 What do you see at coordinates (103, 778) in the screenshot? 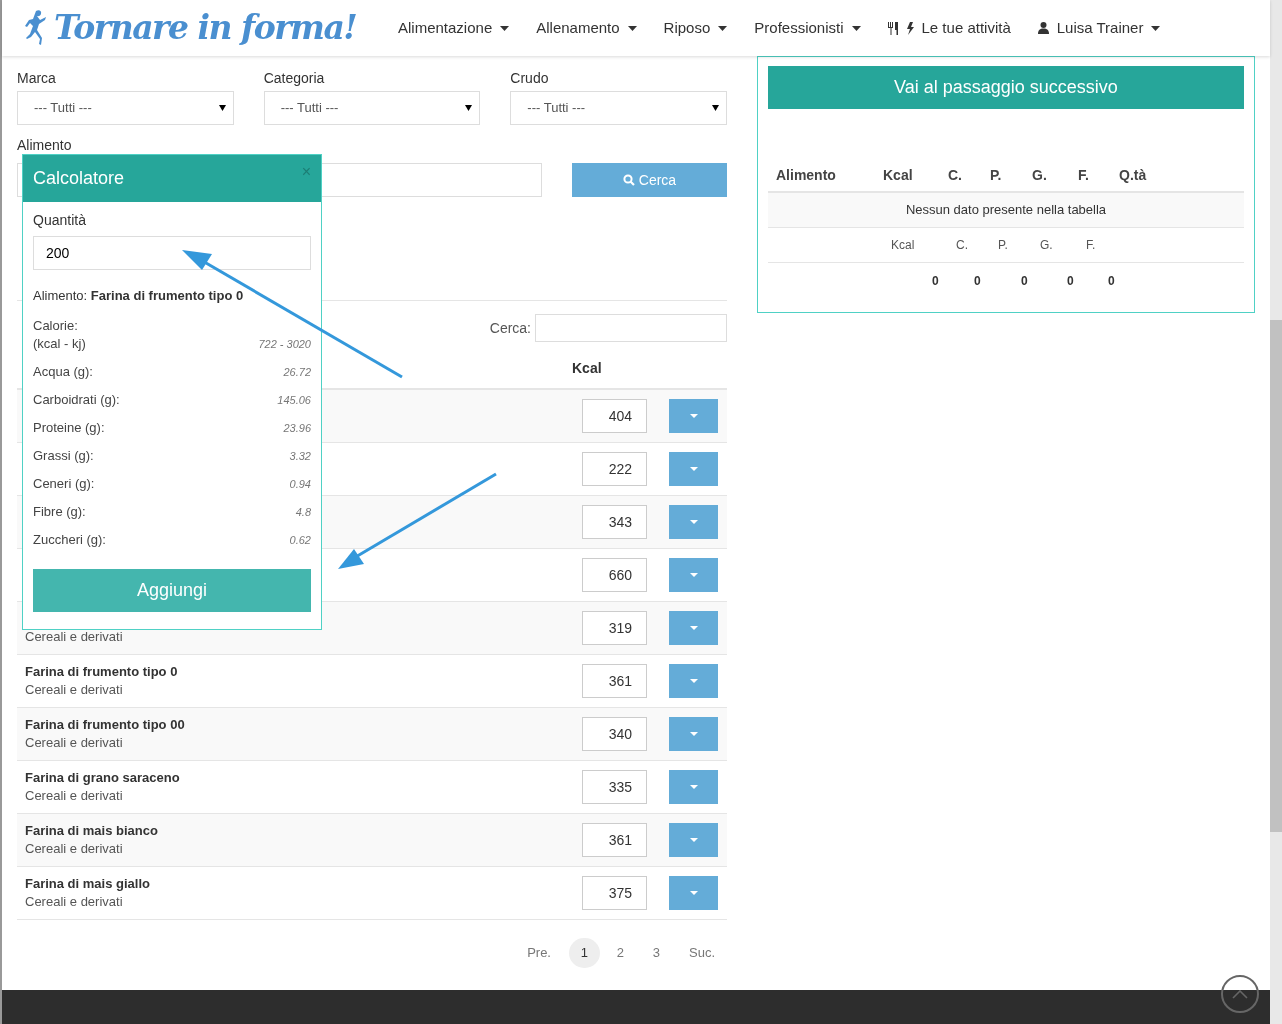
I see `food-name: Farina di grano saraceno` at bounding box center [103, 778].